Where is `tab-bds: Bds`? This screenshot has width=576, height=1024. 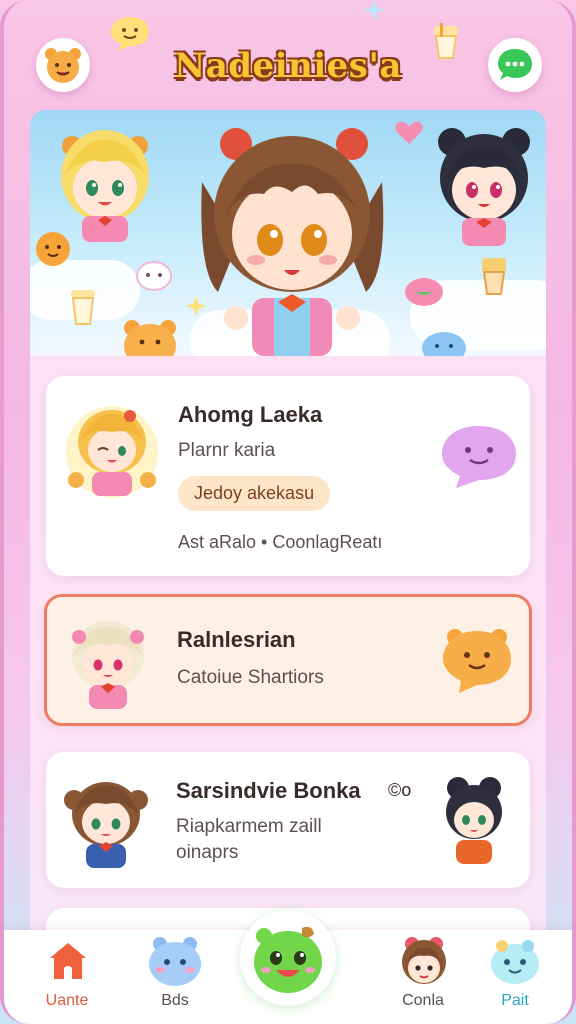 tab-bds: Bds is located at coordinates (175, 977).